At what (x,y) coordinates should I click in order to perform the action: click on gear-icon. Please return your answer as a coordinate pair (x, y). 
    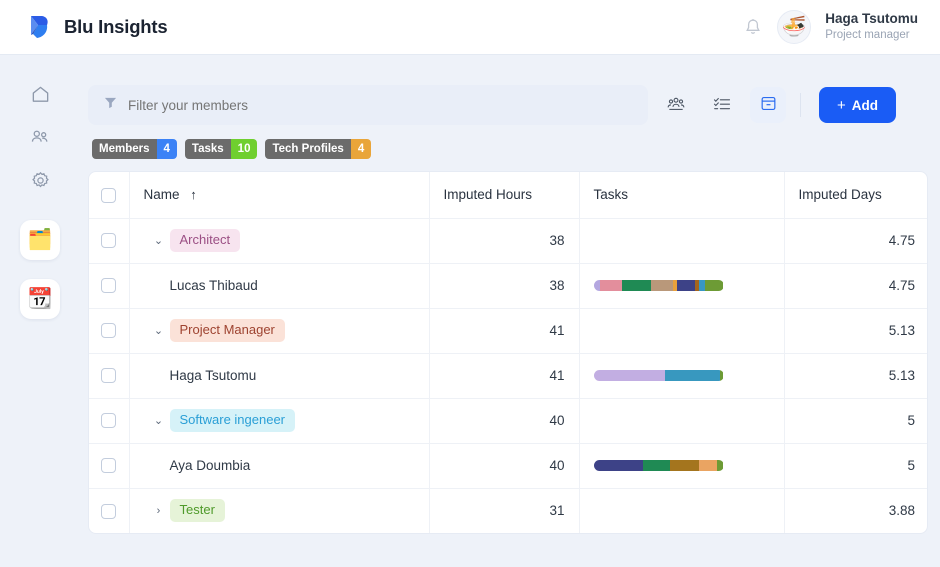
    Looking at the image, I should click on (40, 180).